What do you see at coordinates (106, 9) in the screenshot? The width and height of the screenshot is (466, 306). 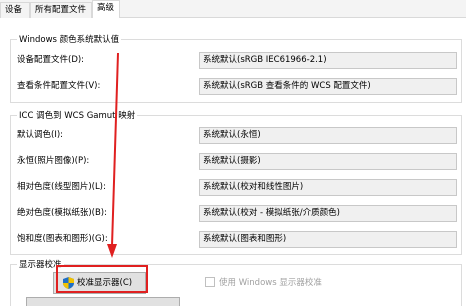 I see `tab-advanced: 高级` at bounding box center [106, 9].